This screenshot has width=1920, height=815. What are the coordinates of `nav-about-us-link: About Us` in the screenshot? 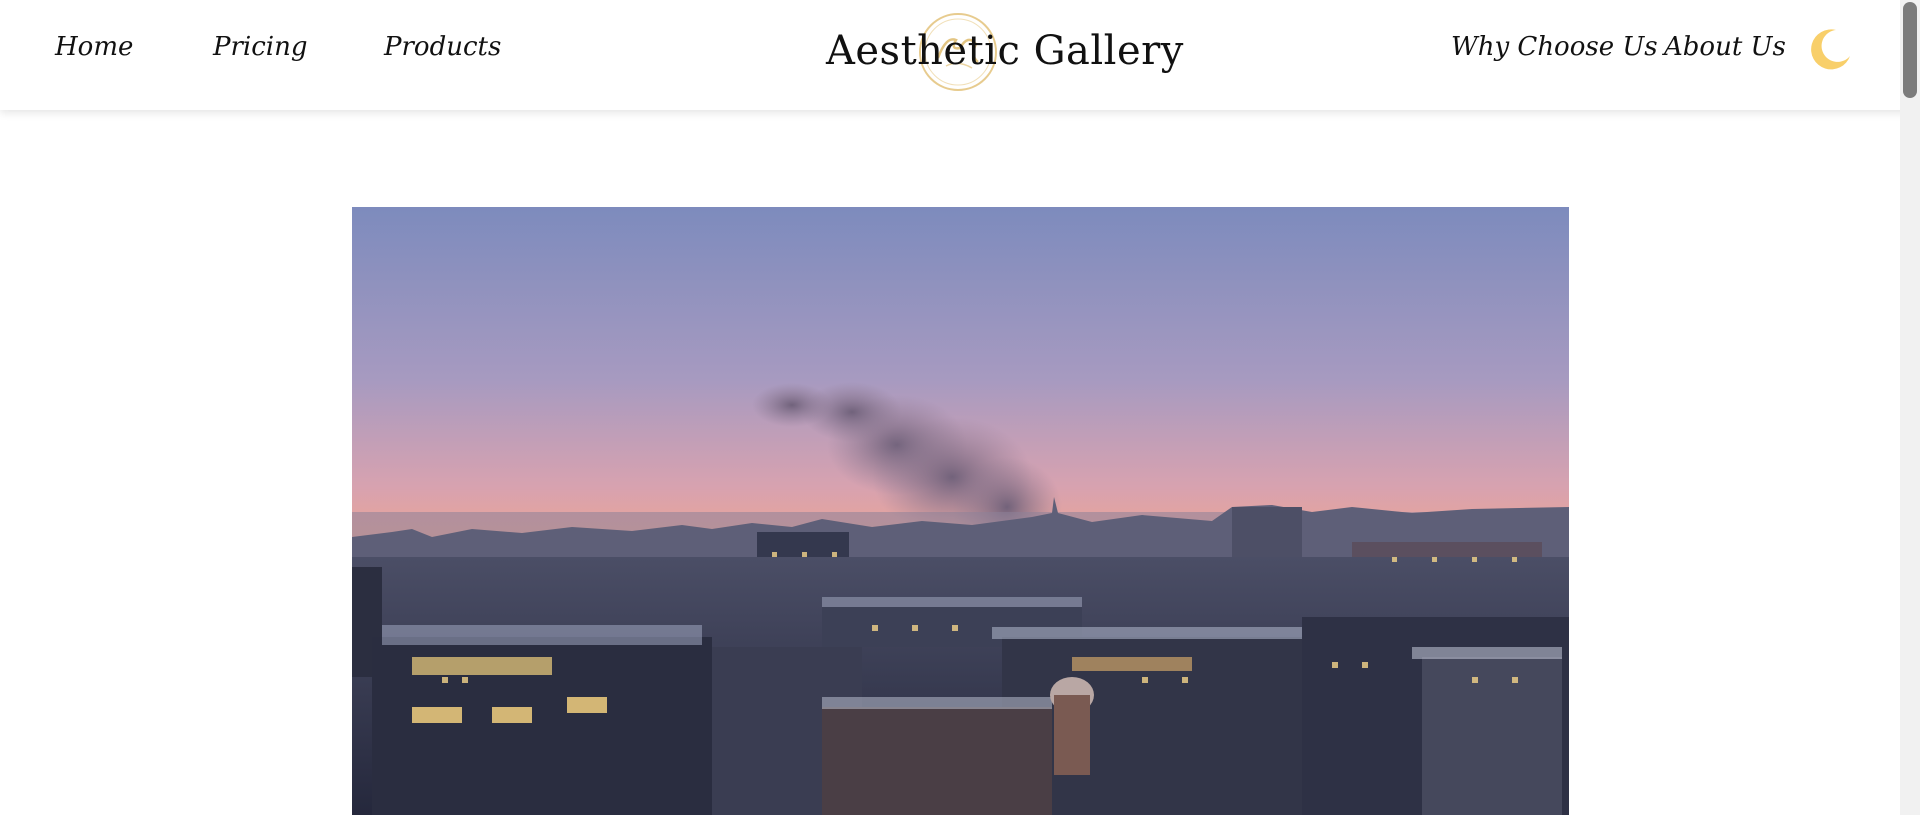 It's located at (1725, 47).